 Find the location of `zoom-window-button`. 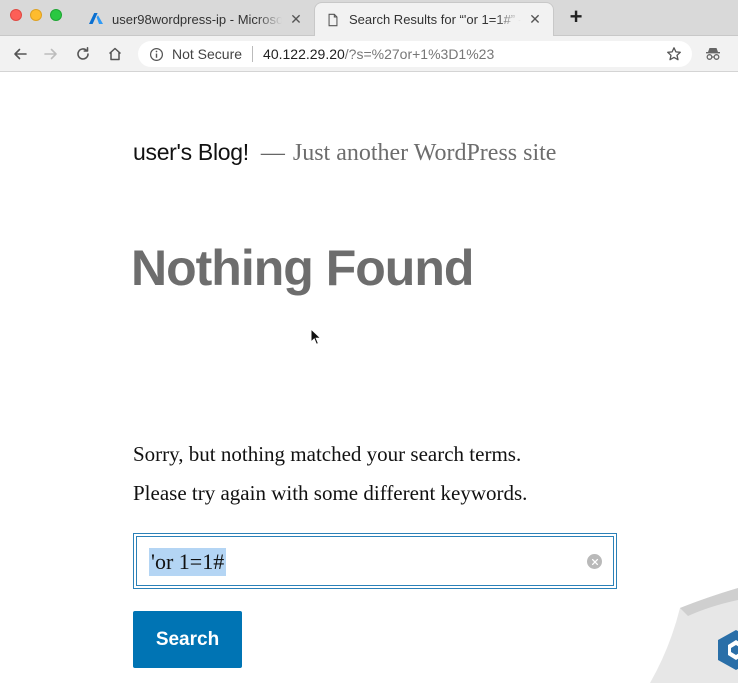

zoom-window-button is located at coordinates (56, 15).